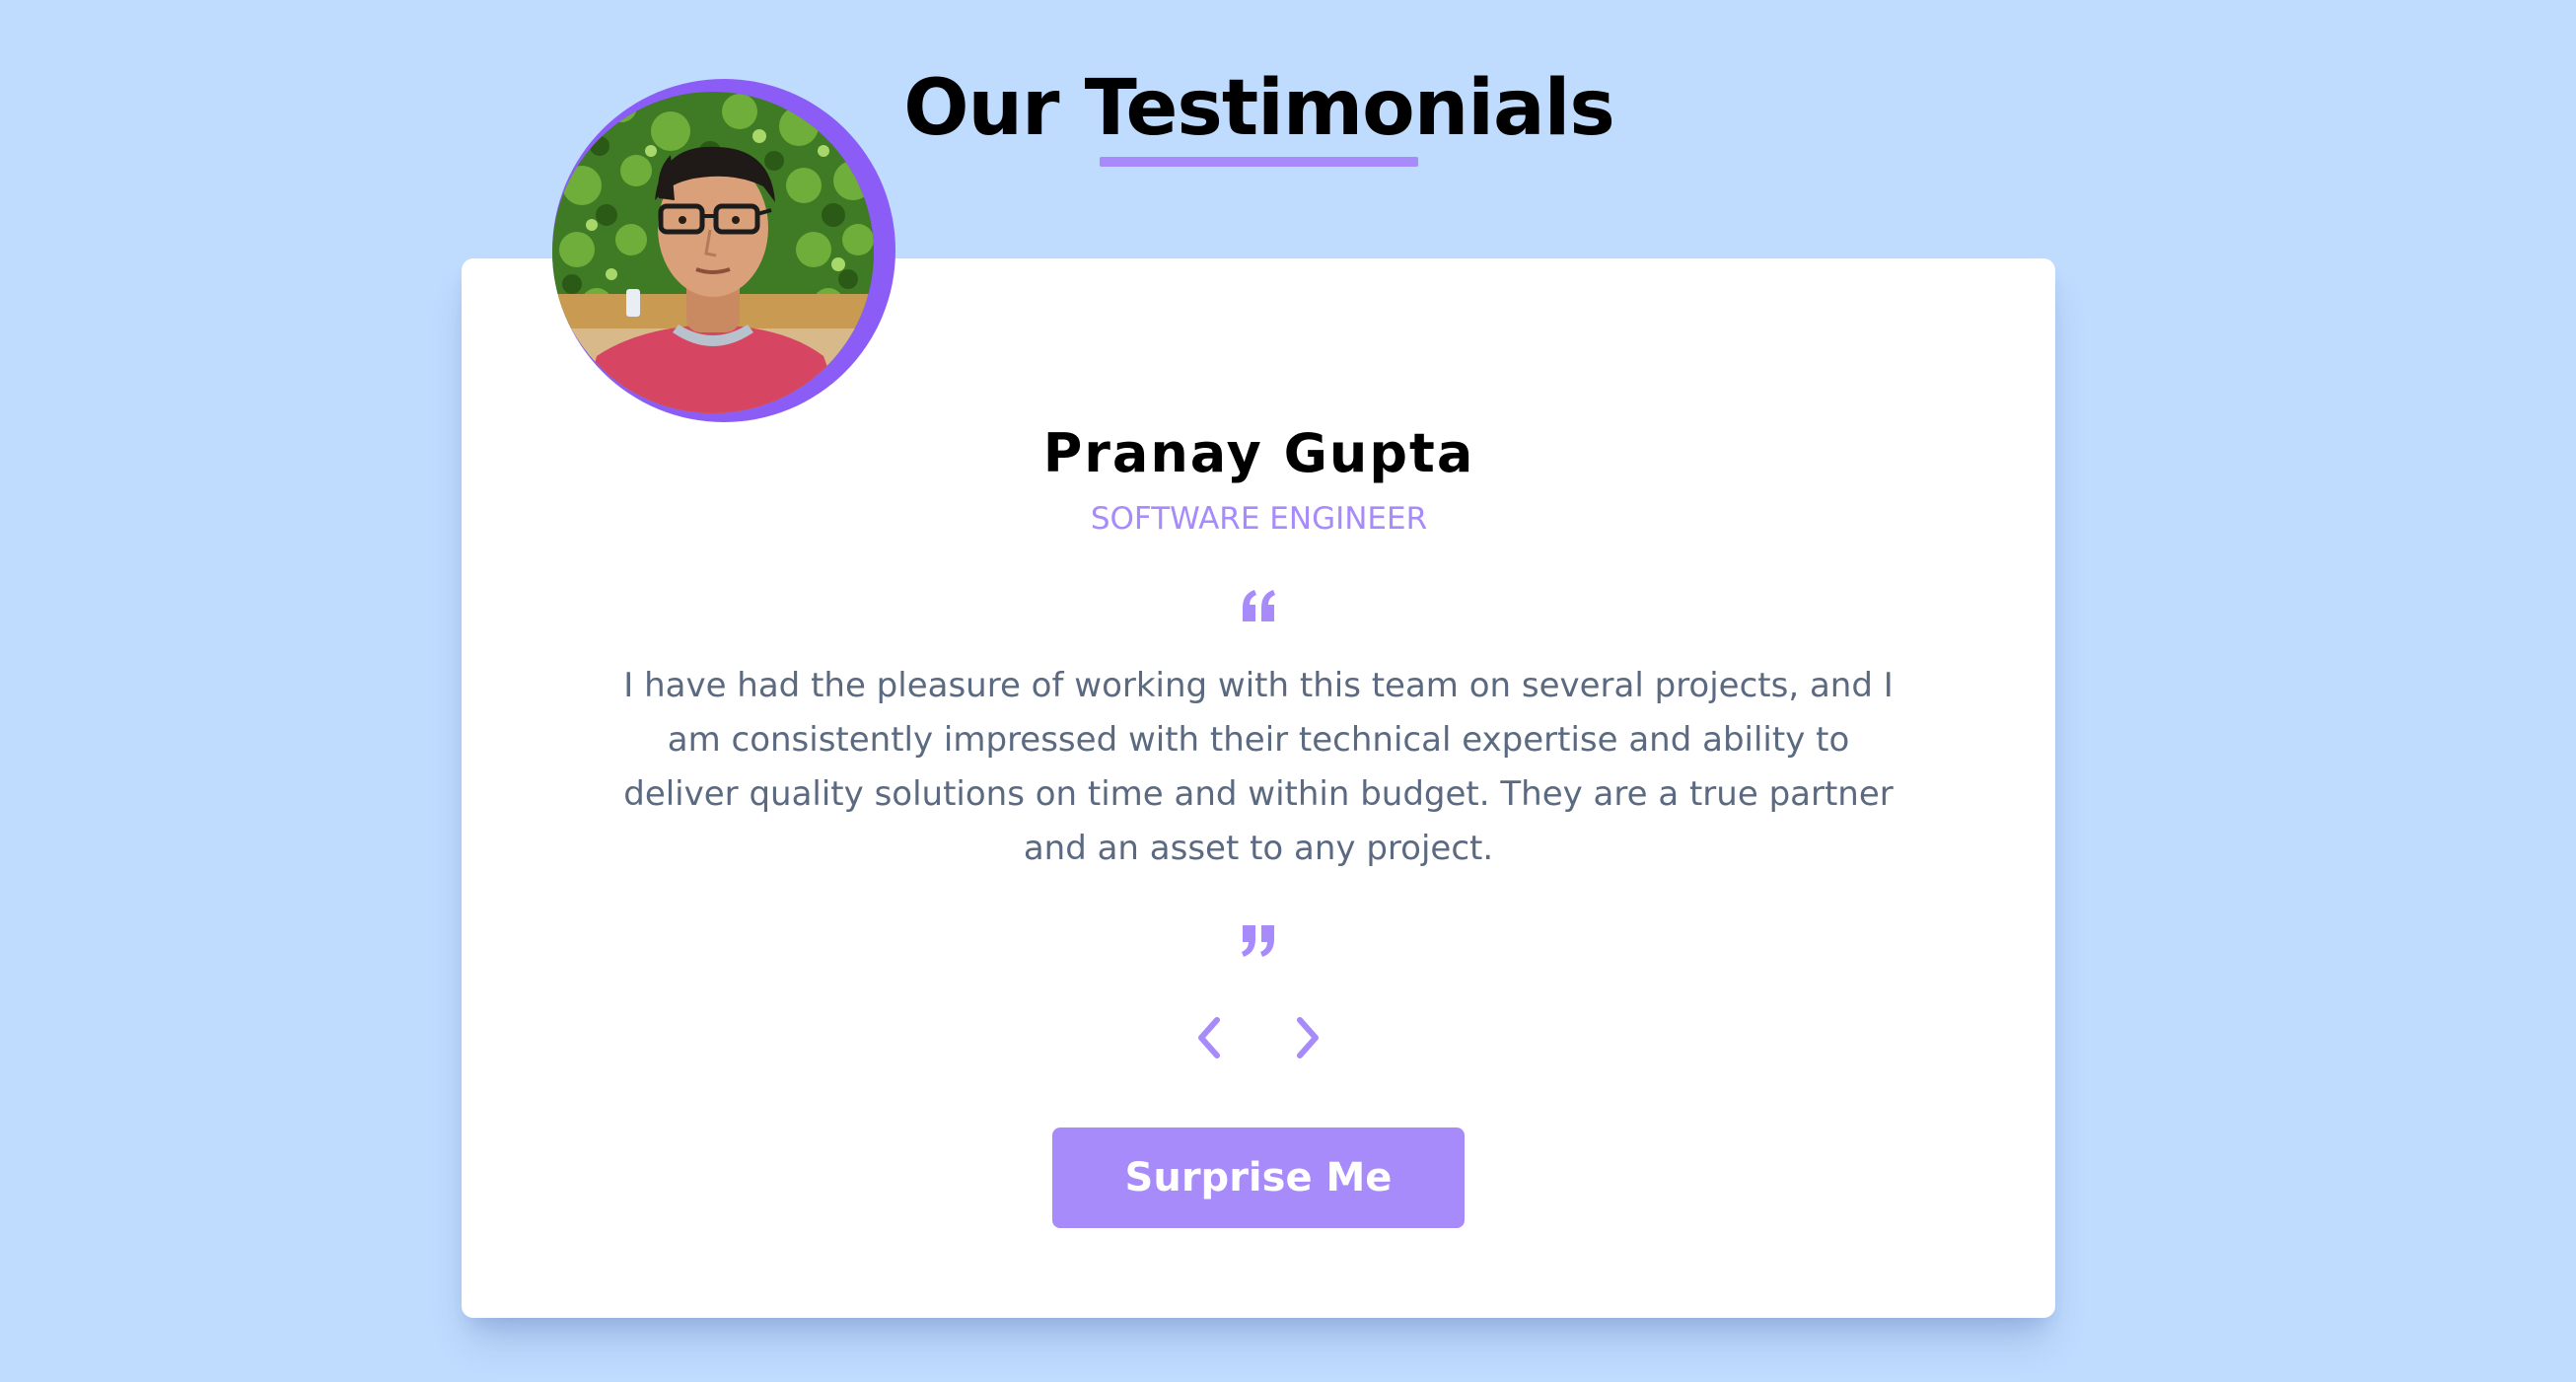 The height and width of the screenshot is (1382, 2576). I want to click on quote-open-icon, so click(1259, 605).